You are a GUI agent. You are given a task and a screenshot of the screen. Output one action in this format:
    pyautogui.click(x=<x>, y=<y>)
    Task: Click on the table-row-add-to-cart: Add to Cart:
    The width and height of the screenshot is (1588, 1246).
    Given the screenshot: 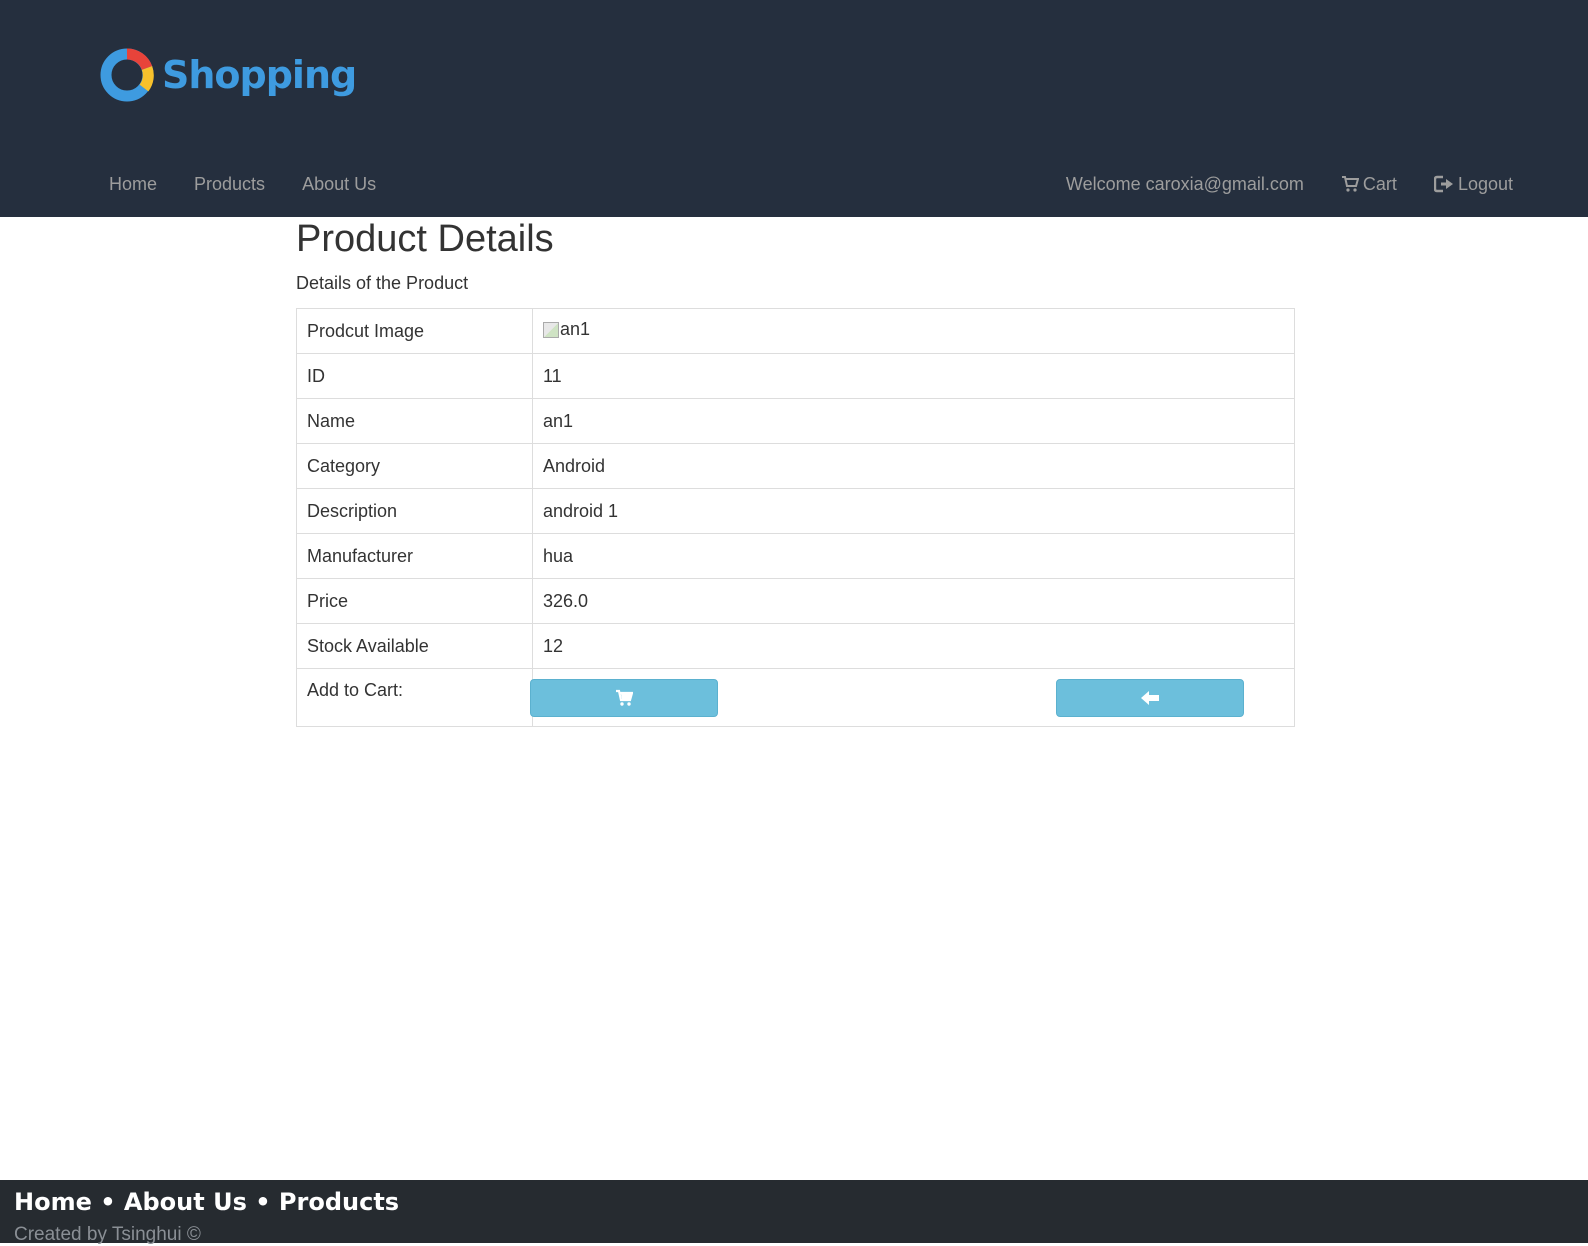 What is the action you would take?
    pyautogui.click(x=795, y=697)
    